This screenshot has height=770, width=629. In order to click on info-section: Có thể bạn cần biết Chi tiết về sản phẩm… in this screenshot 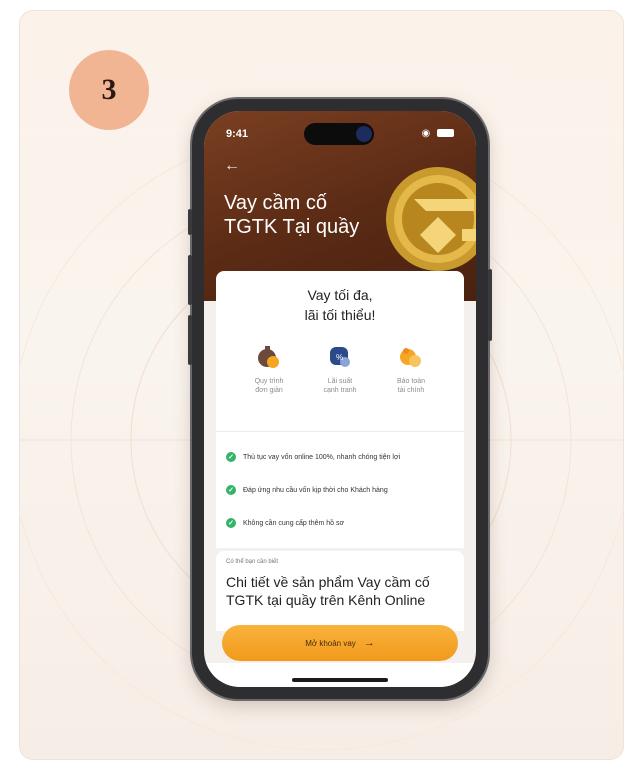, I will do `click(340, 591)`.